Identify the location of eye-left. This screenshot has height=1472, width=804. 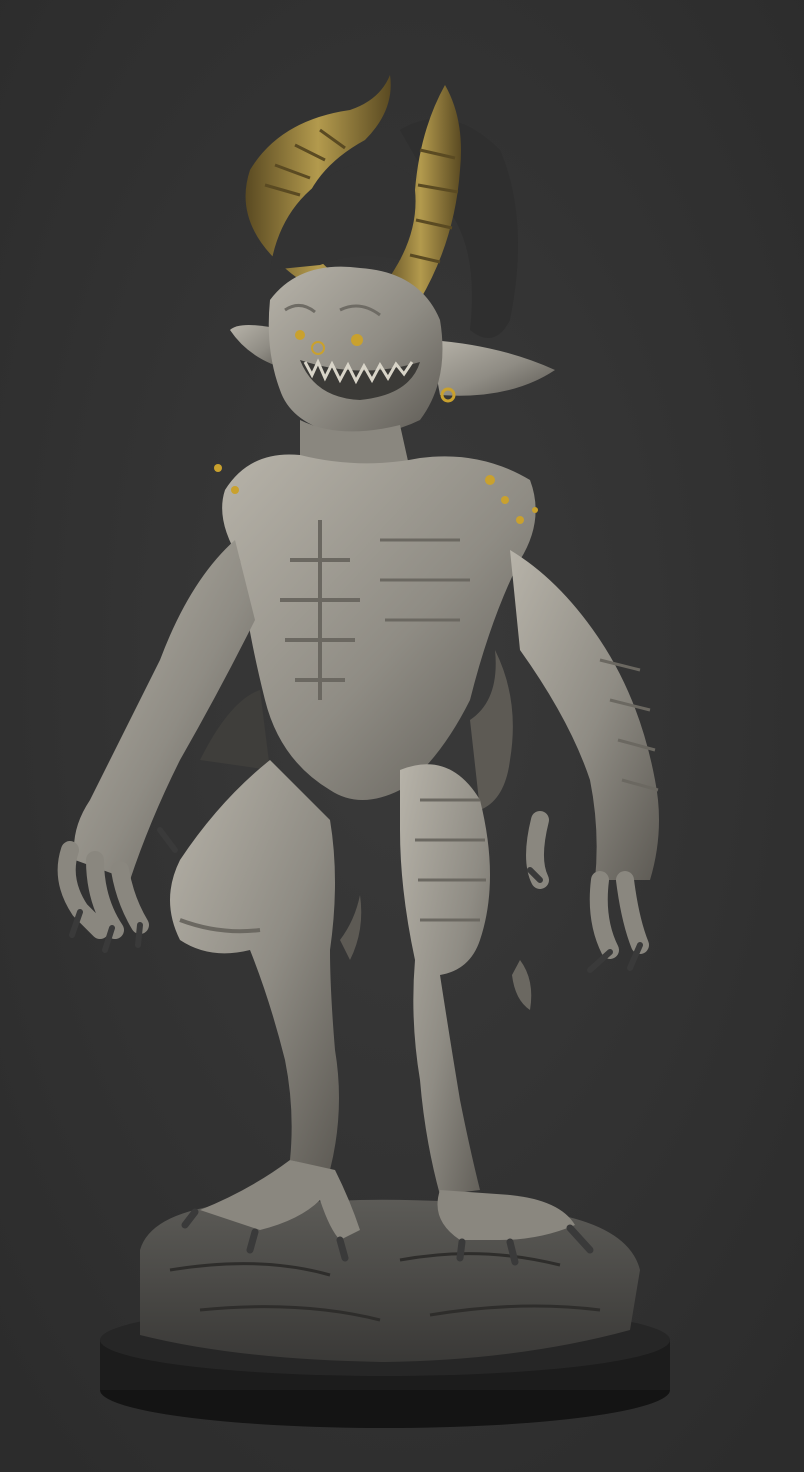
(300, 335).